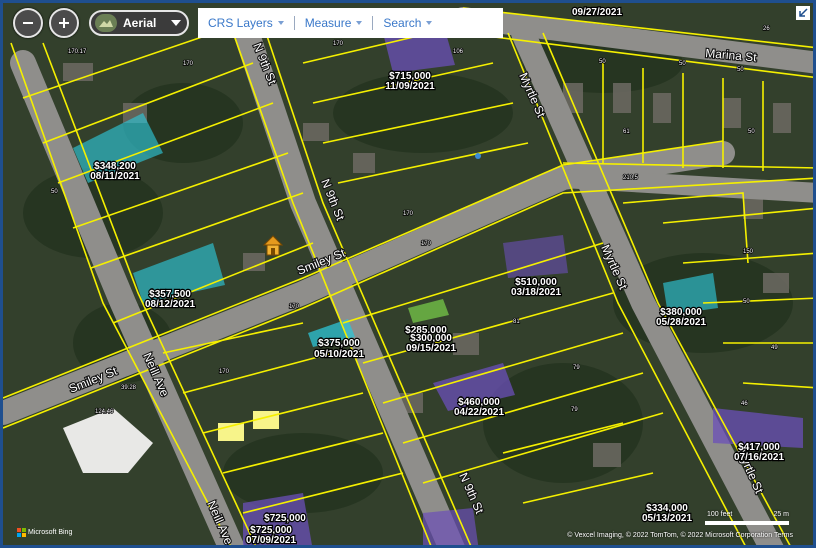 The height and width of the screenshot is (548, 816). I want to click on sale-label: $357,50008/12/2021, so click(170, 299).